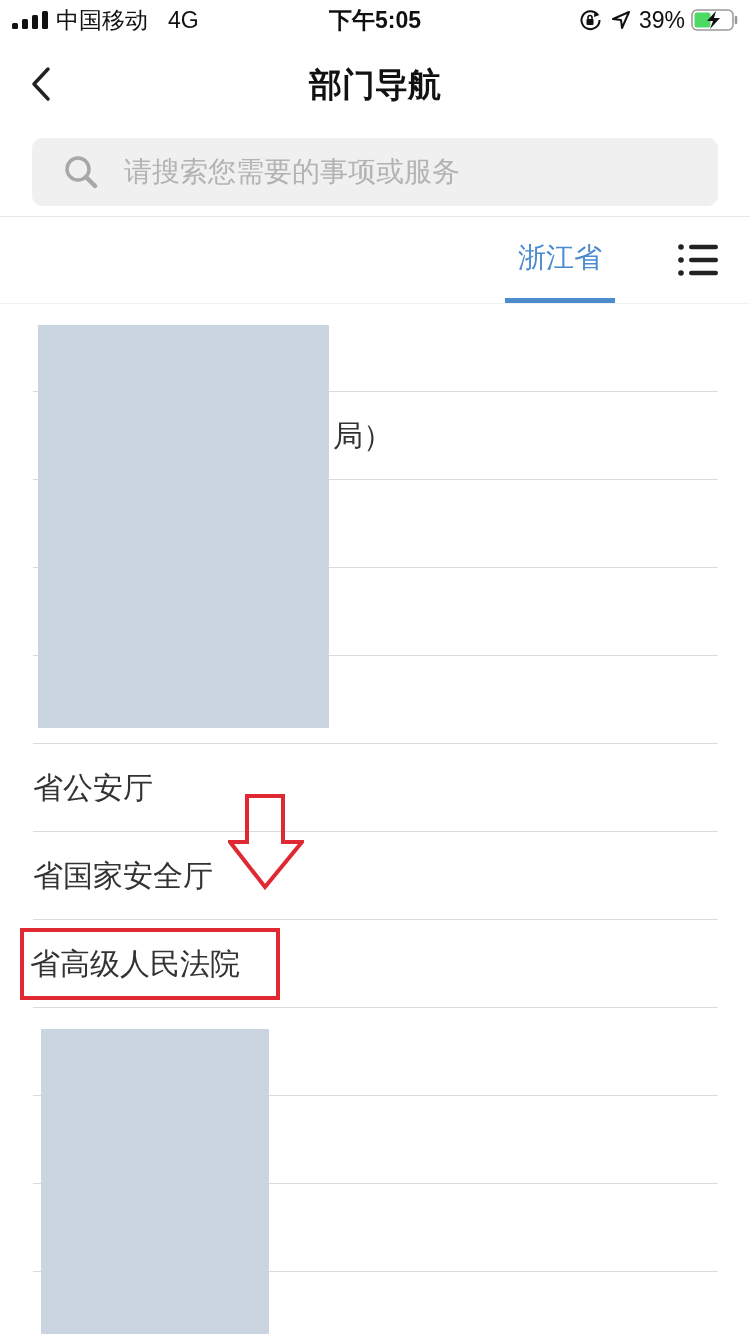  I want to click on battery-percent: 39%, so click(661, 20).